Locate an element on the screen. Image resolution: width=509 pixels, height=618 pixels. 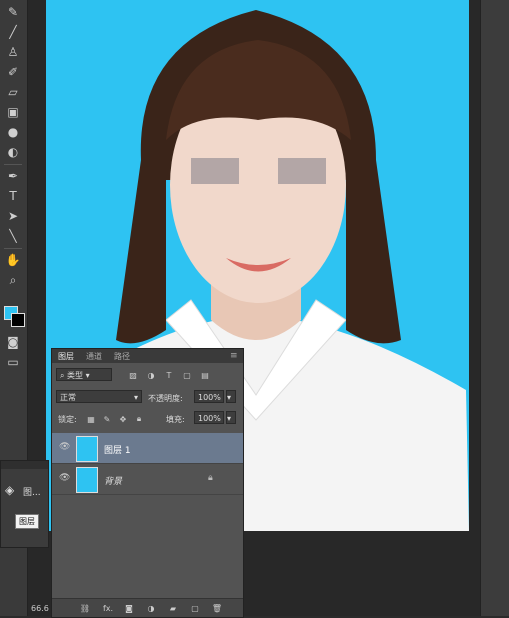
layers-panel-icon: ◈ is located at coordinates (12, 490).